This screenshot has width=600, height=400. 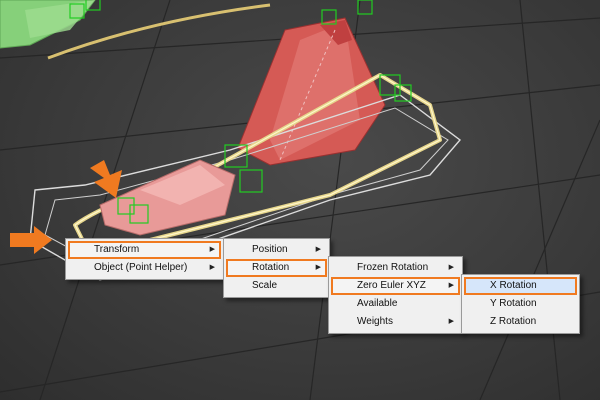 I want to click on menu-item-z-rotation: Z Rotation, so click(x=520, y=322).